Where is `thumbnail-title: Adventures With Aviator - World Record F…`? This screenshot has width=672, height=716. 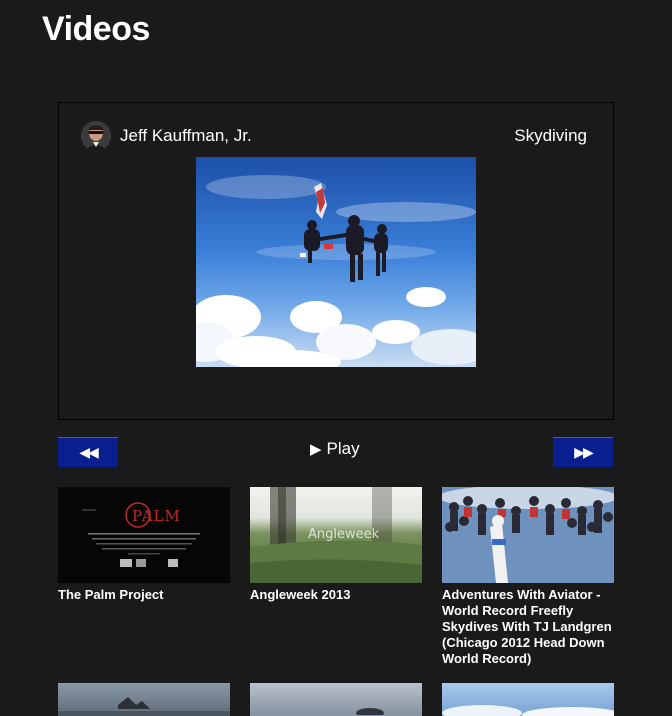 thumbnail-title: Adventures With Aviator - World Record F… is located at coordinates (528, 627).